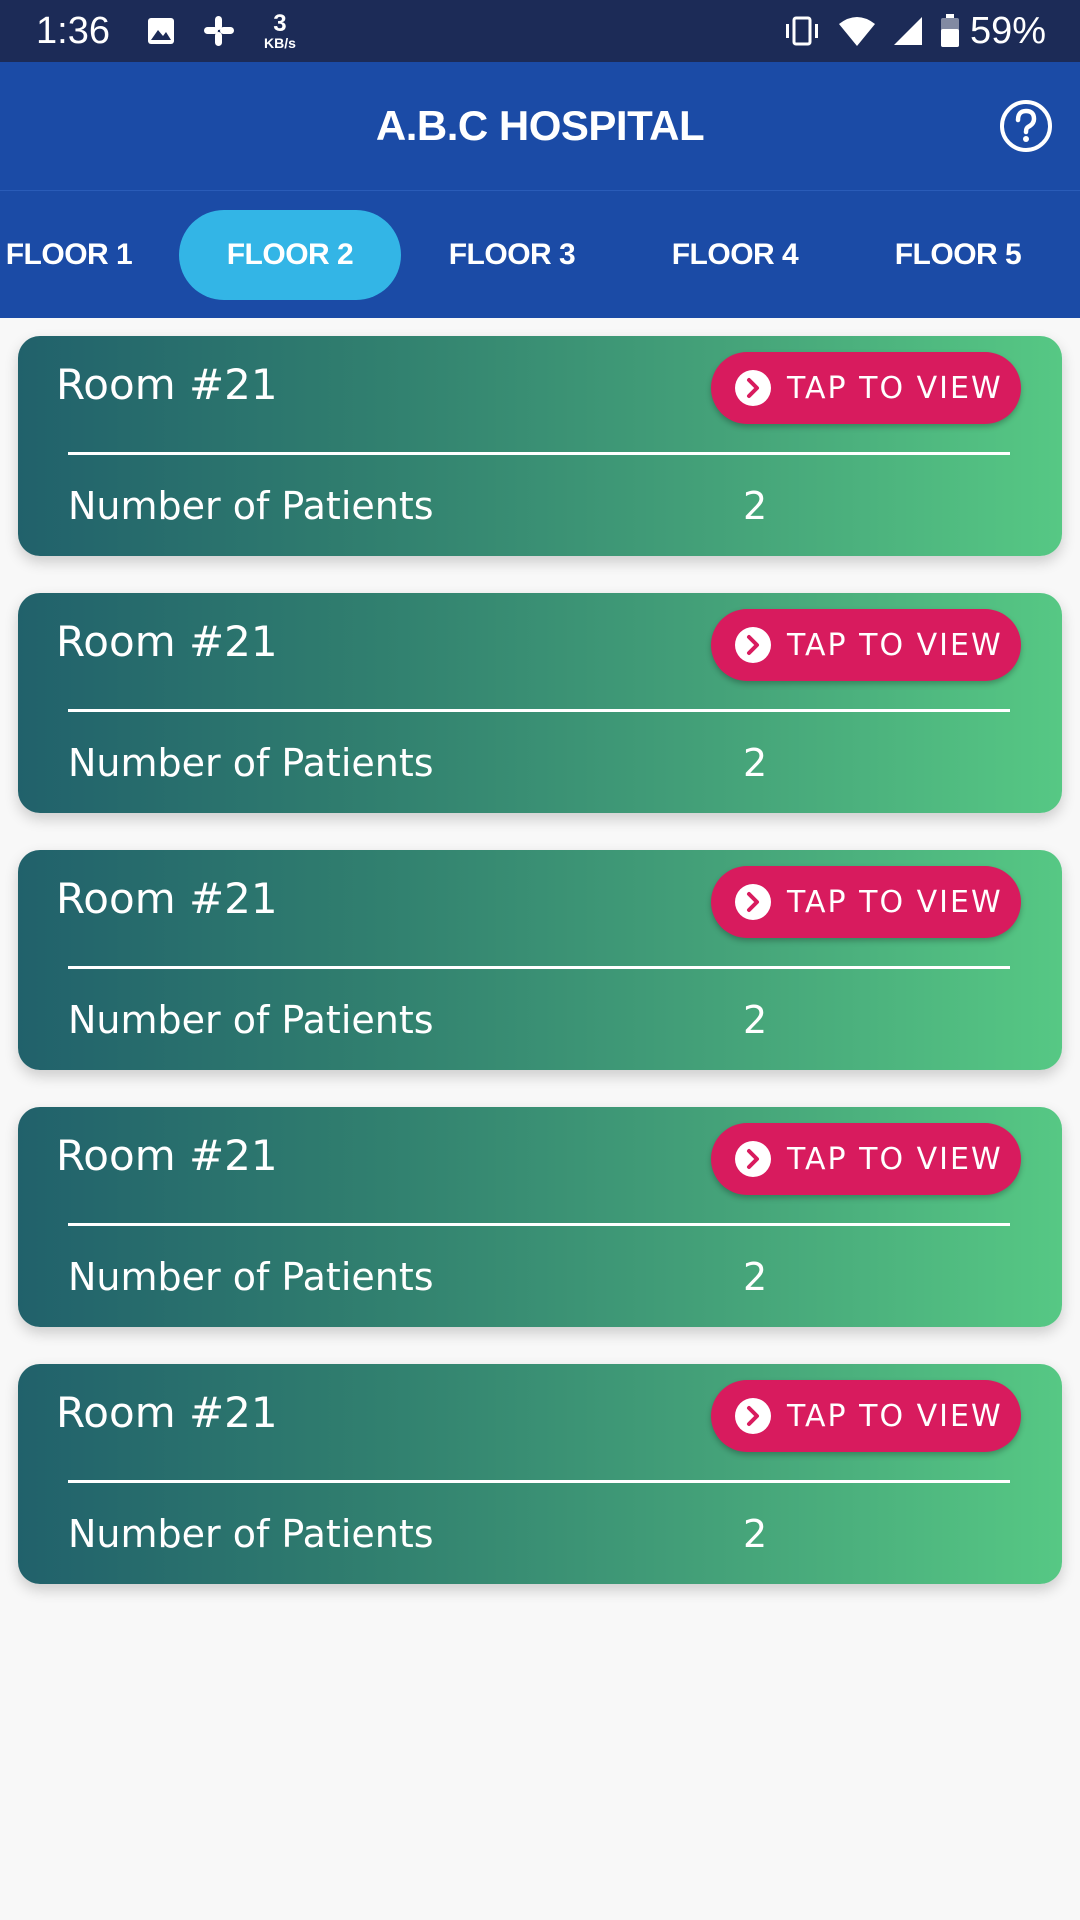 The width and height of the screenshot is (1080, 1920). I want to click on network-speed-unit: KB/s, so click(279, 43).